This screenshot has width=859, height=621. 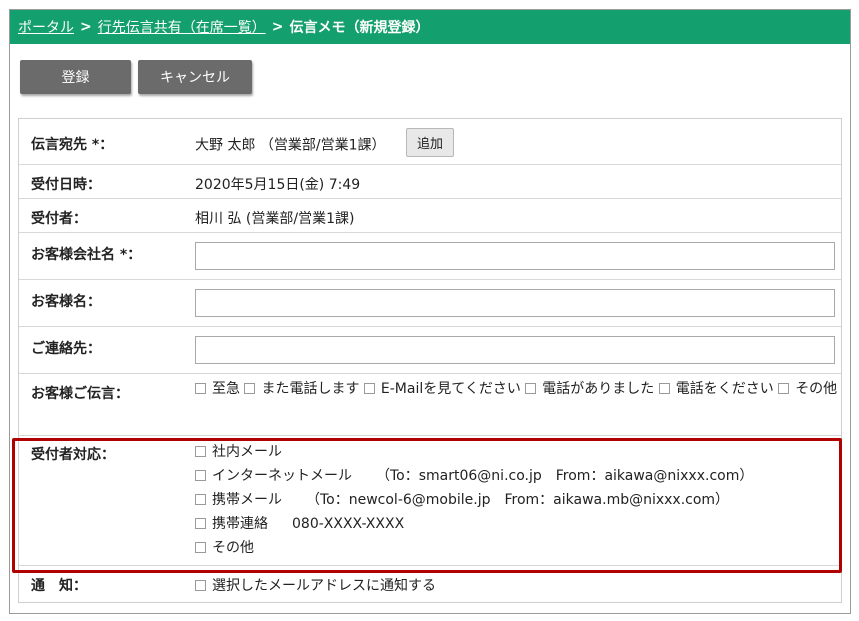 What do you see at coordinates (59, 219) in the screenshot?
I see `receiver-label: 受付者：` at bounding box center [59, 219].